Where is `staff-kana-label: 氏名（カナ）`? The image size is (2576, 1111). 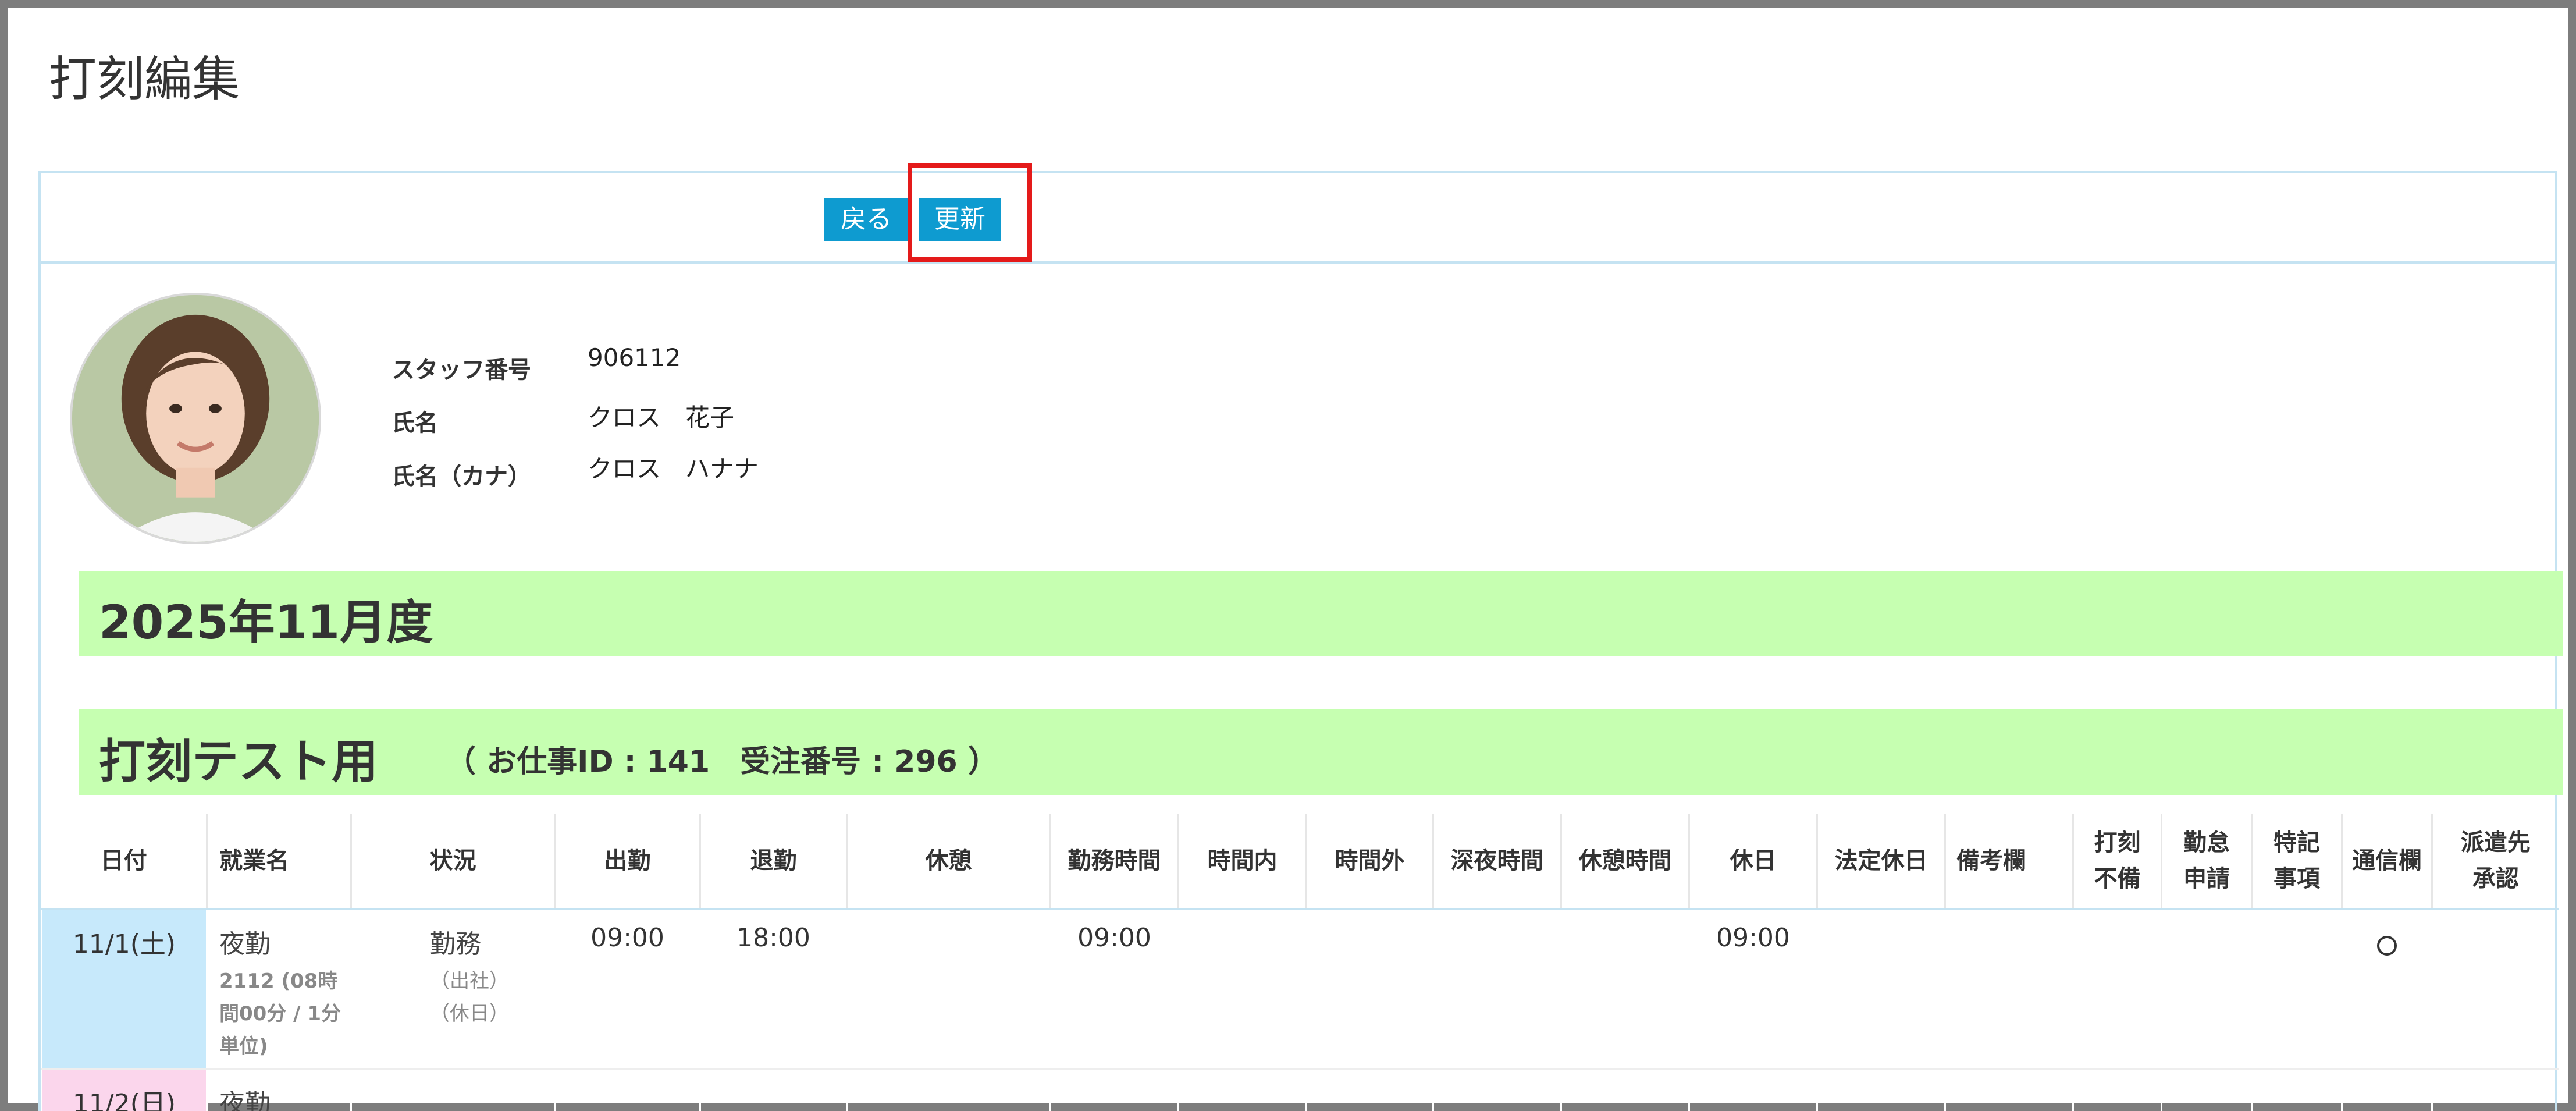 staff-kana-label: 氏名（カナ） is located at coordinates (462, 476).